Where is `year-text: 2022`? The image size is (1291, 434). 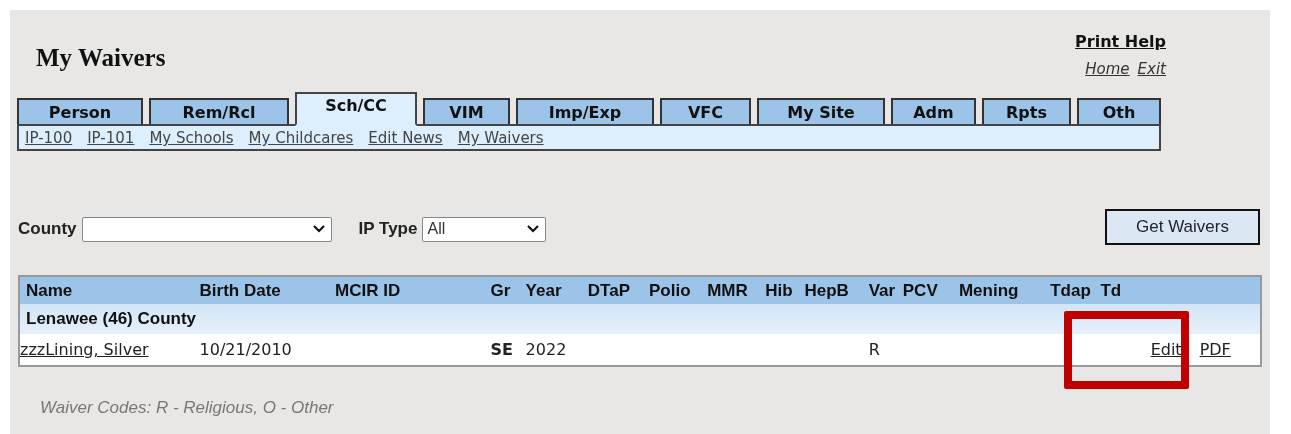 year-text: 2022 is located at coordinates (546, 349).